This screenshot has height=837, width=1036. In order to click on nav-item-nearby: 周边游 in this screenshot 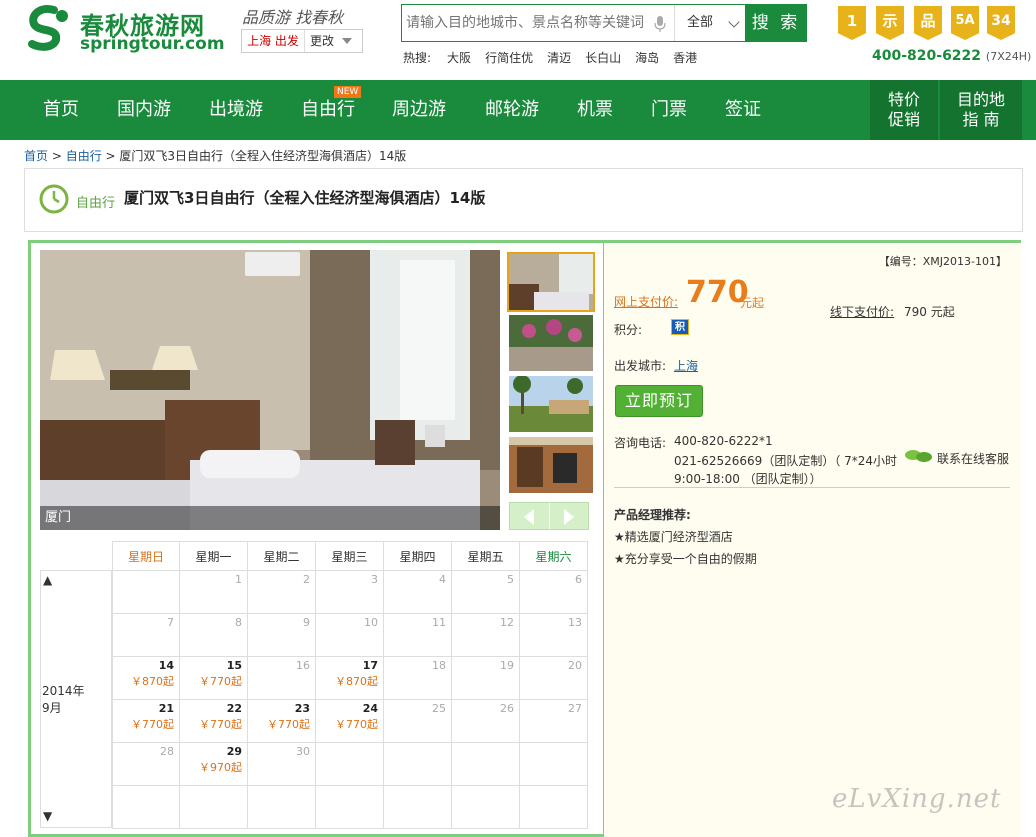, I will do `click(419, 110)`.